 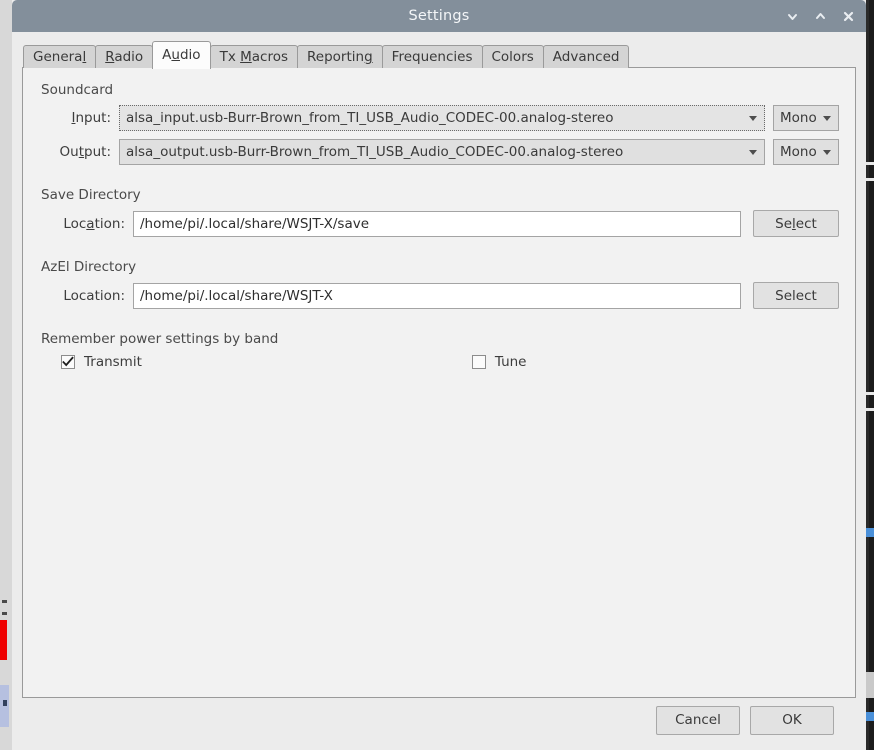 What do you see at coordinates (698, 720) in the screenshot?
I see `cancel-button: Cancel` at bounding box center [698, 720].